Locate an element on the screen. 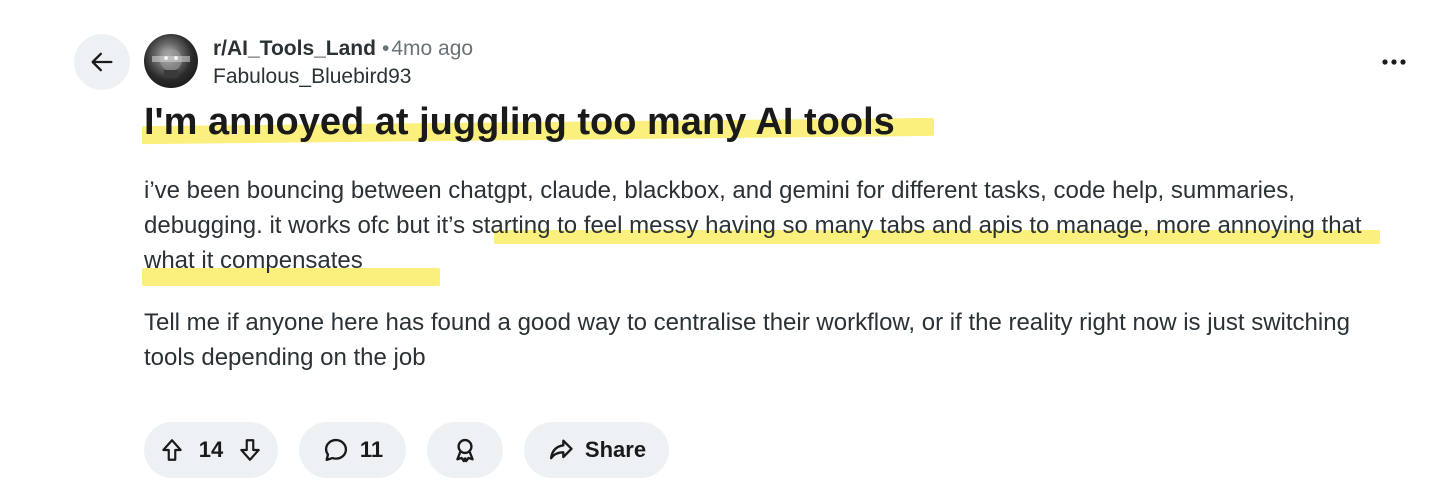 The width and height of the screenshot is (1456, 503). subreddit-avatar is located at coordinates (171, 61).